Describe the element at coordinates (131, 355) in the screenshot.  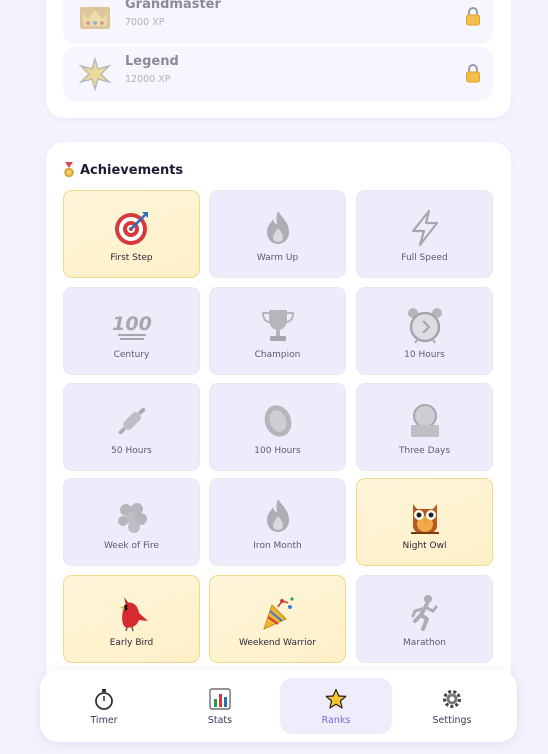
I see `achievement-label: Century` at that location.